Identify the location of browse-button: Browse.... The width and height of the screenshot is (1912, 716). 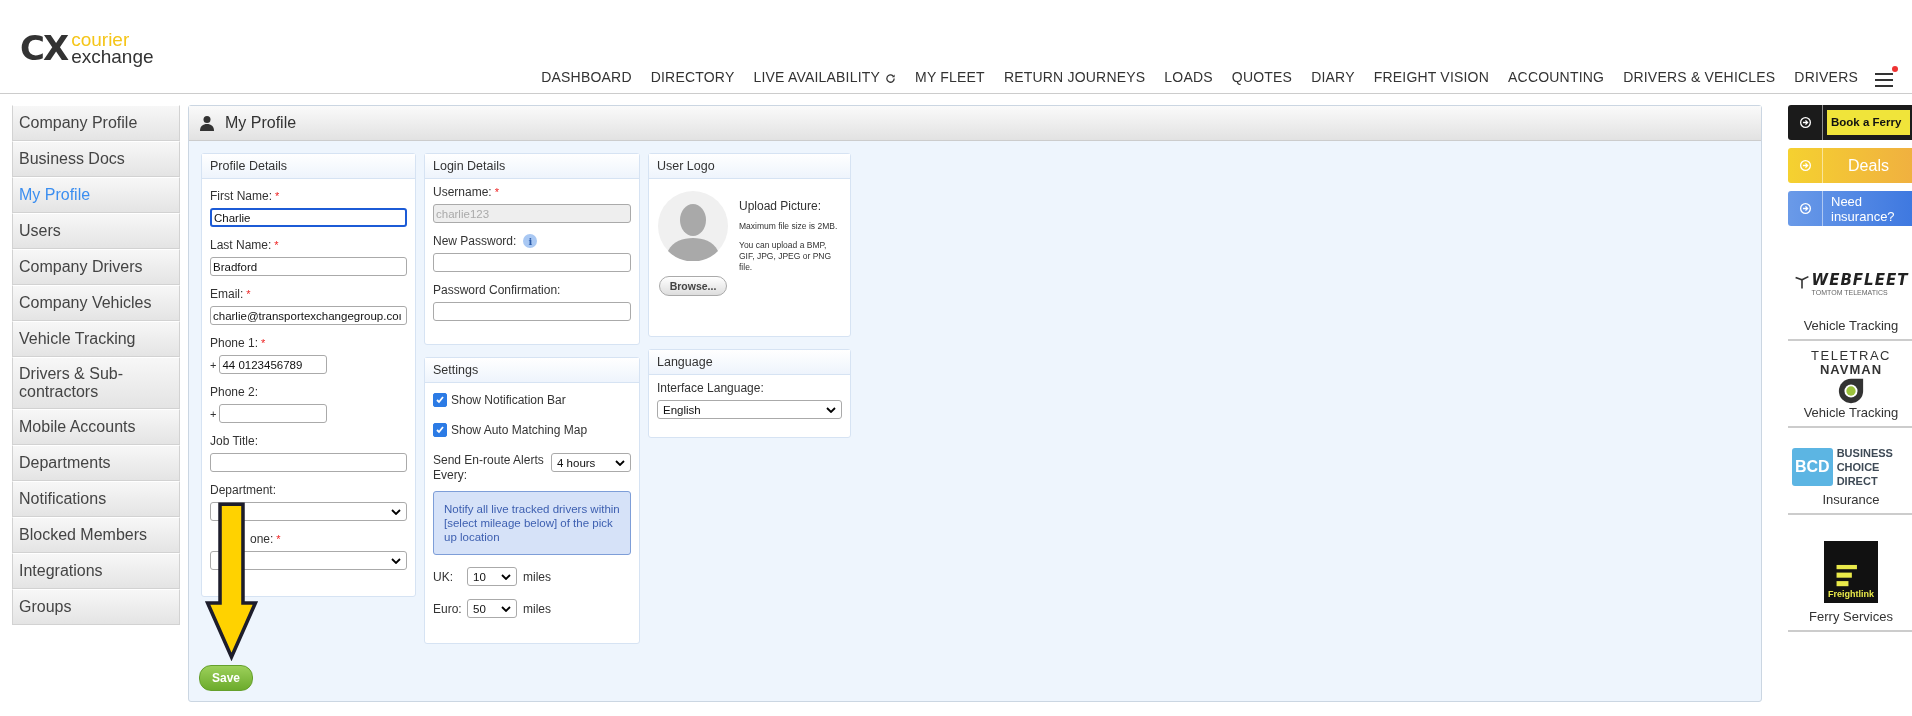
(693, 286).